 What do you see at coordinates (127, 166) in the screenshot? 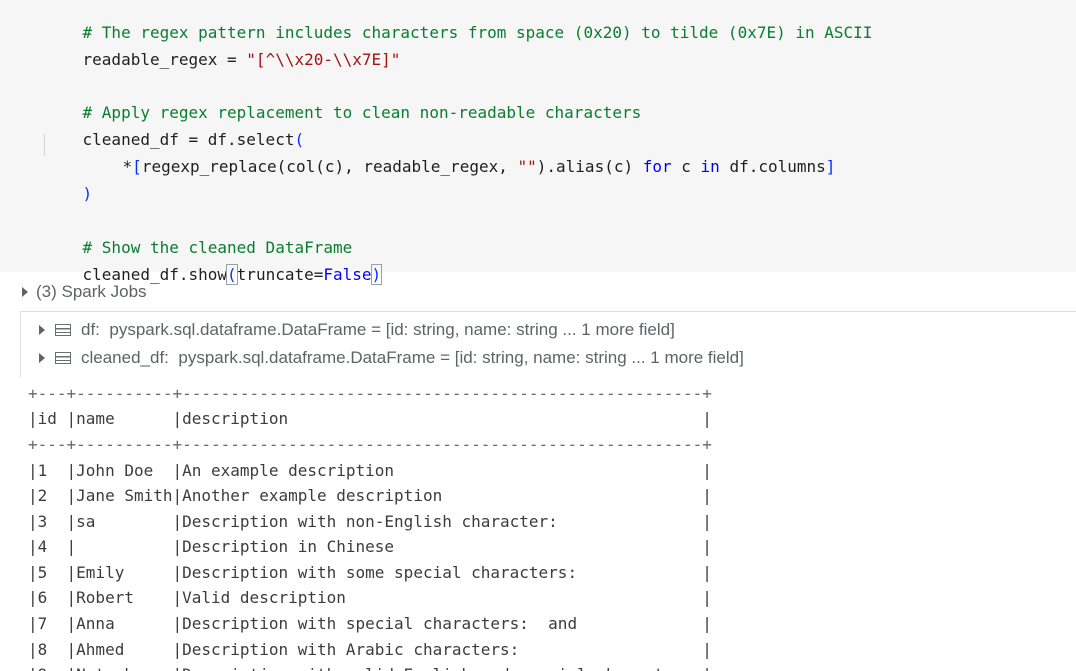
I see `code-text: *` at bounding box center [127, 166].